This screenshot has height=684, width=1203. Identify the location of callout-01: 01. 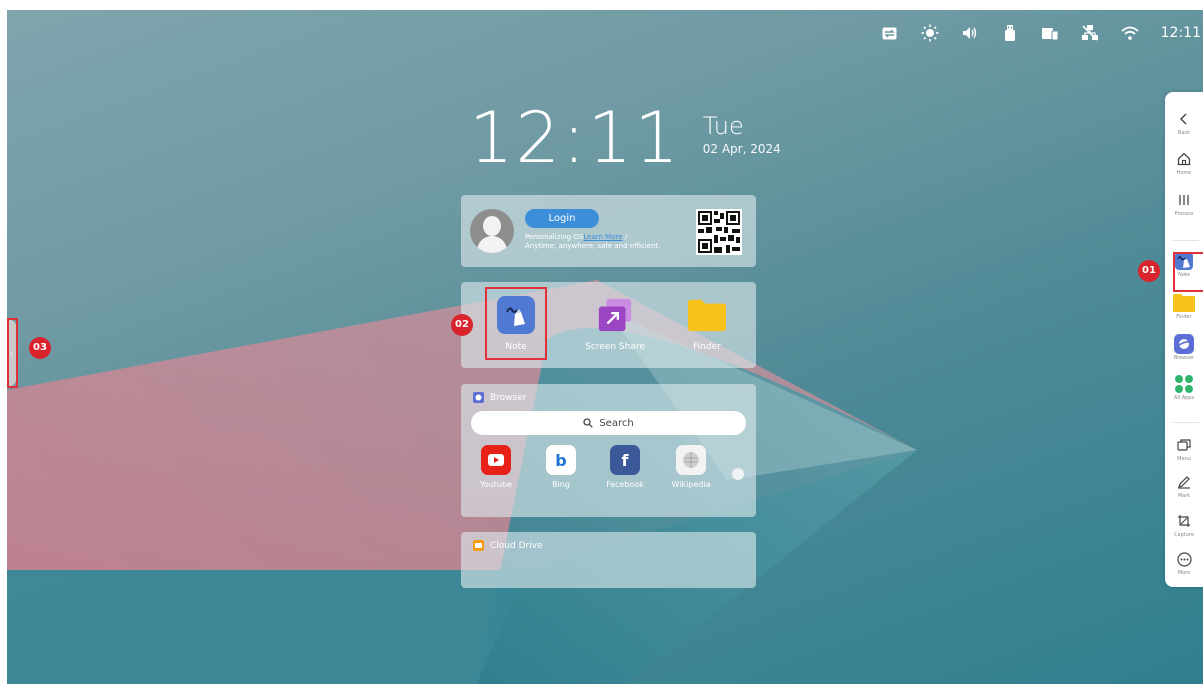
(1149, 271).